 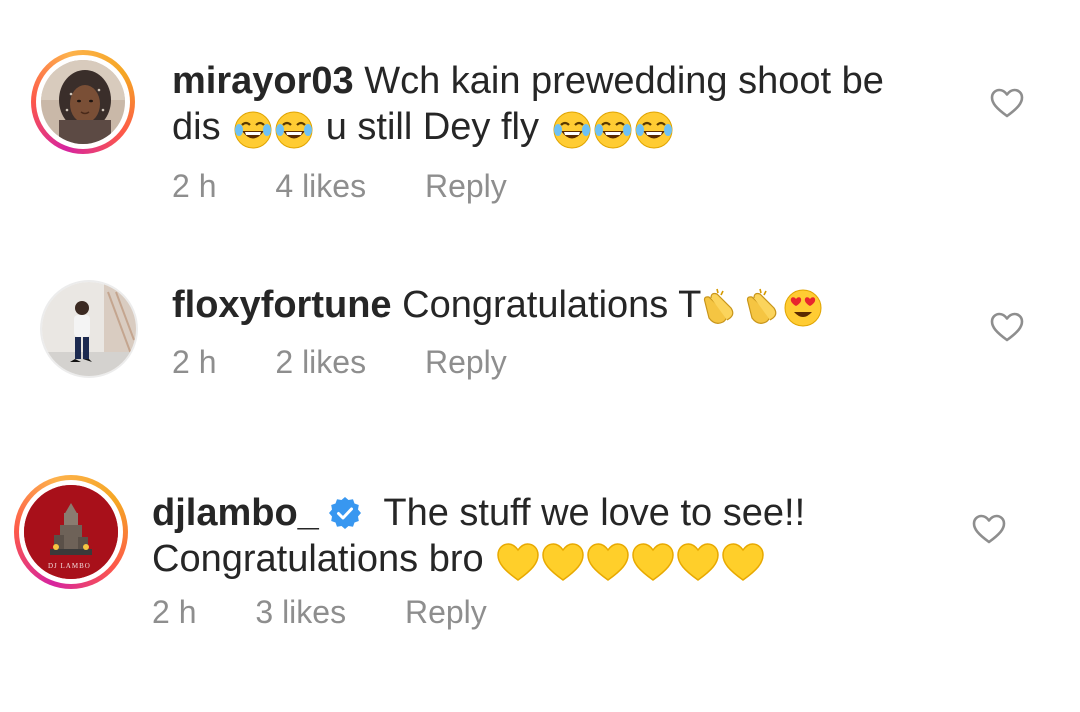 What do you see at coordinates (631, 565) in the screenshot?
I see `yellow-heart-group` at bounding box center [631, 565].